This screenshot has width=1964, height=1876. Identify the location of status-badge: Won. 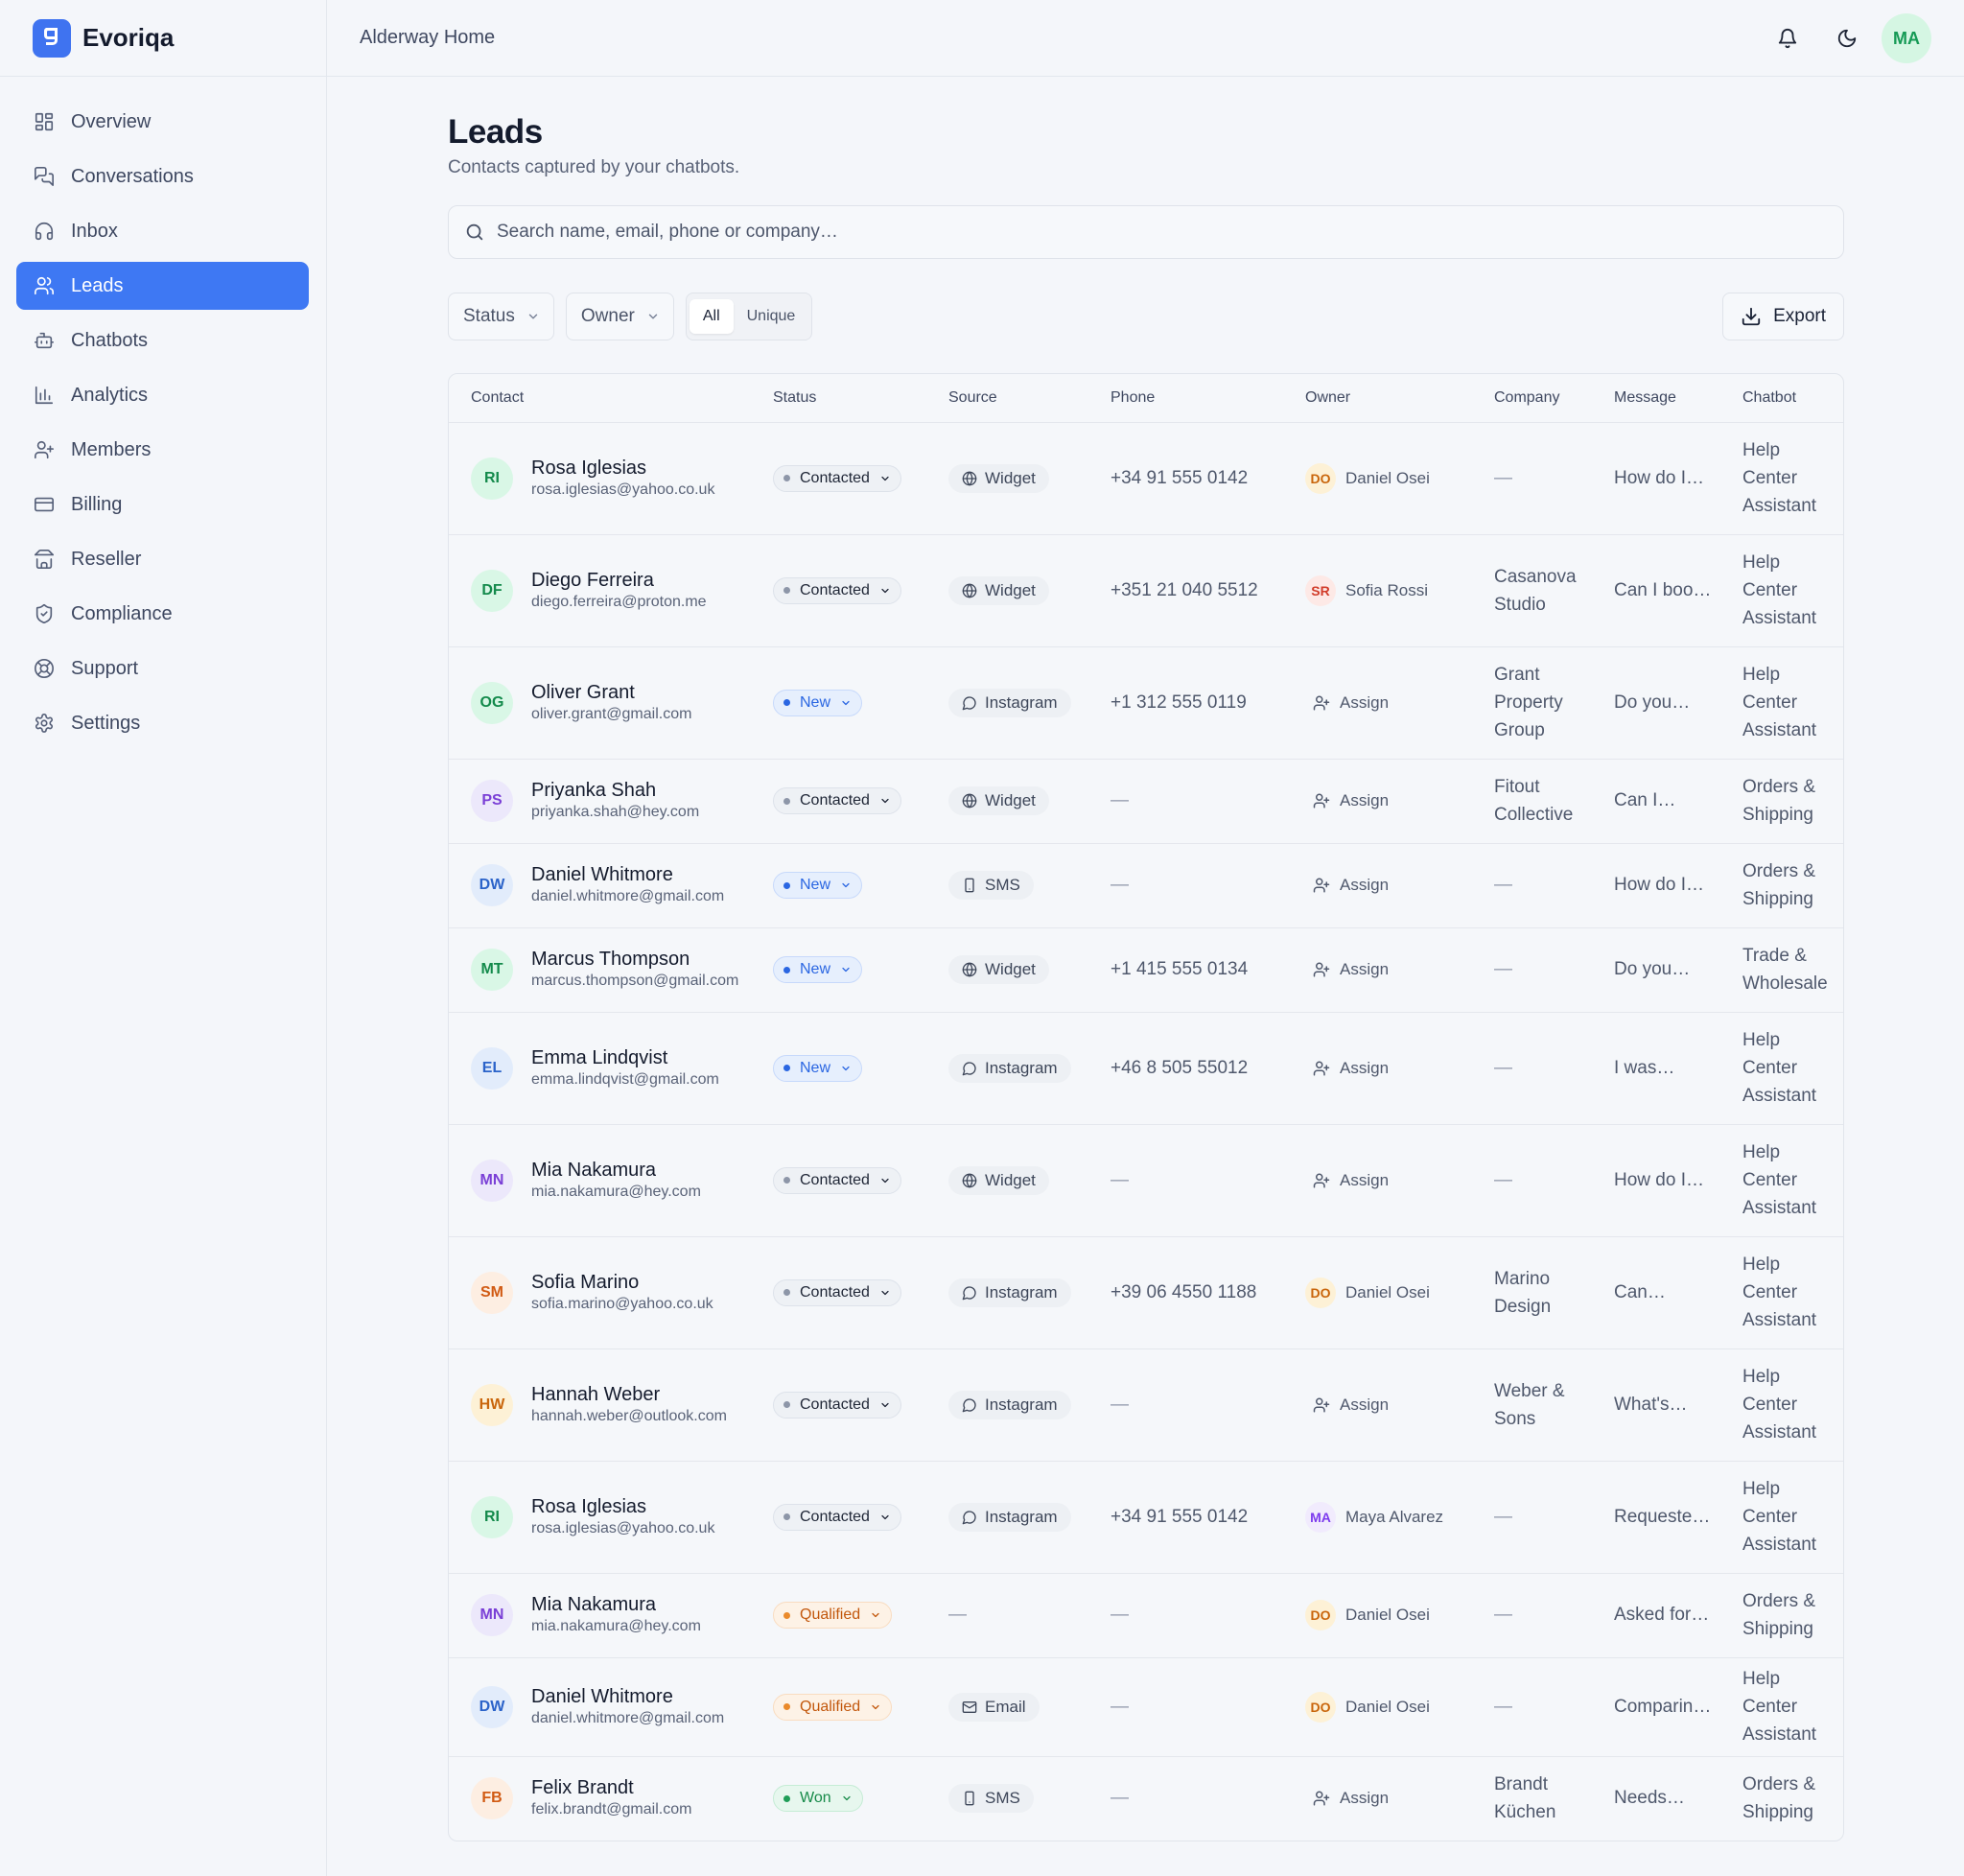
(818, 1799).